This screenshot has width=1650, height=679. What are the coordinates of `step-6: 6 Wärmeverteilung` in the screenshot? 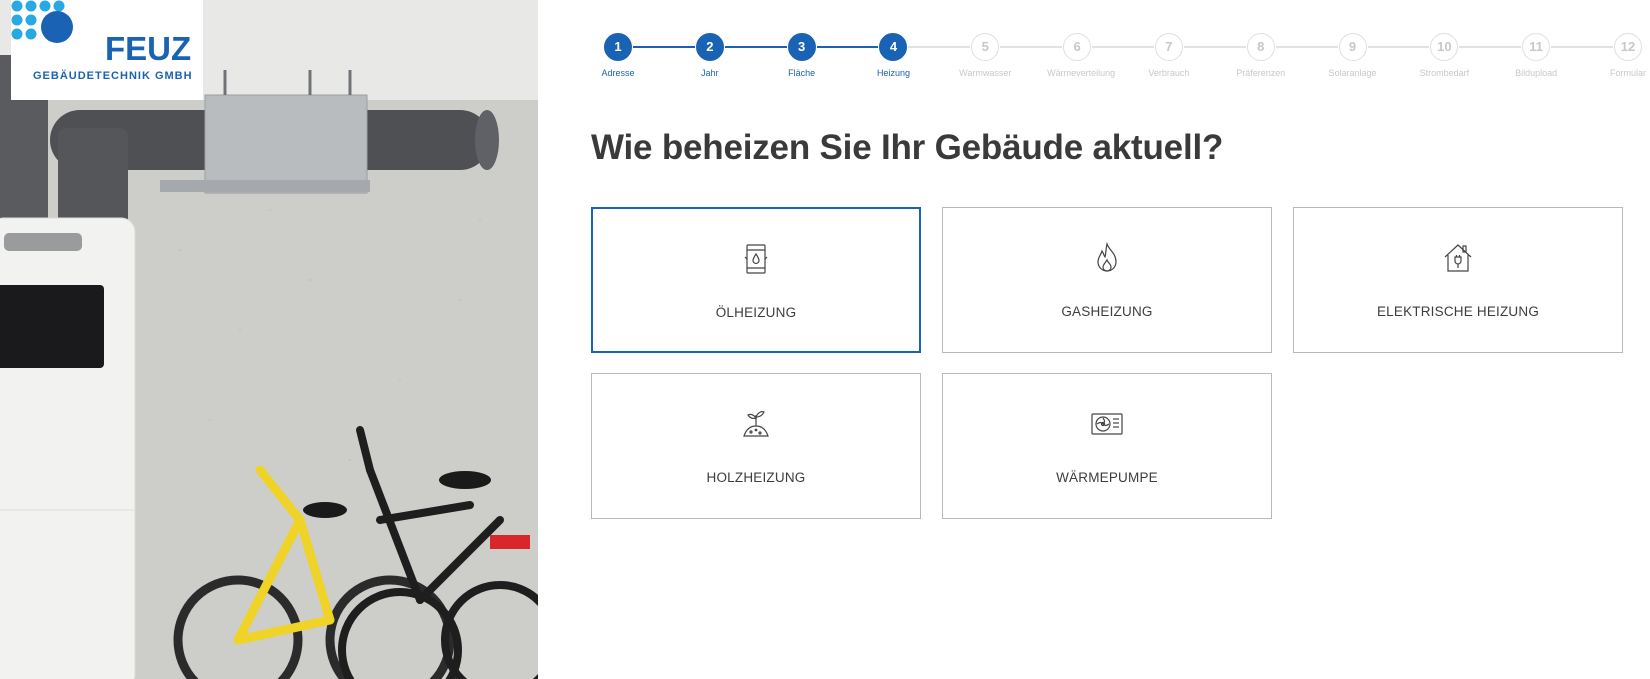 It's located at (1081, 55).